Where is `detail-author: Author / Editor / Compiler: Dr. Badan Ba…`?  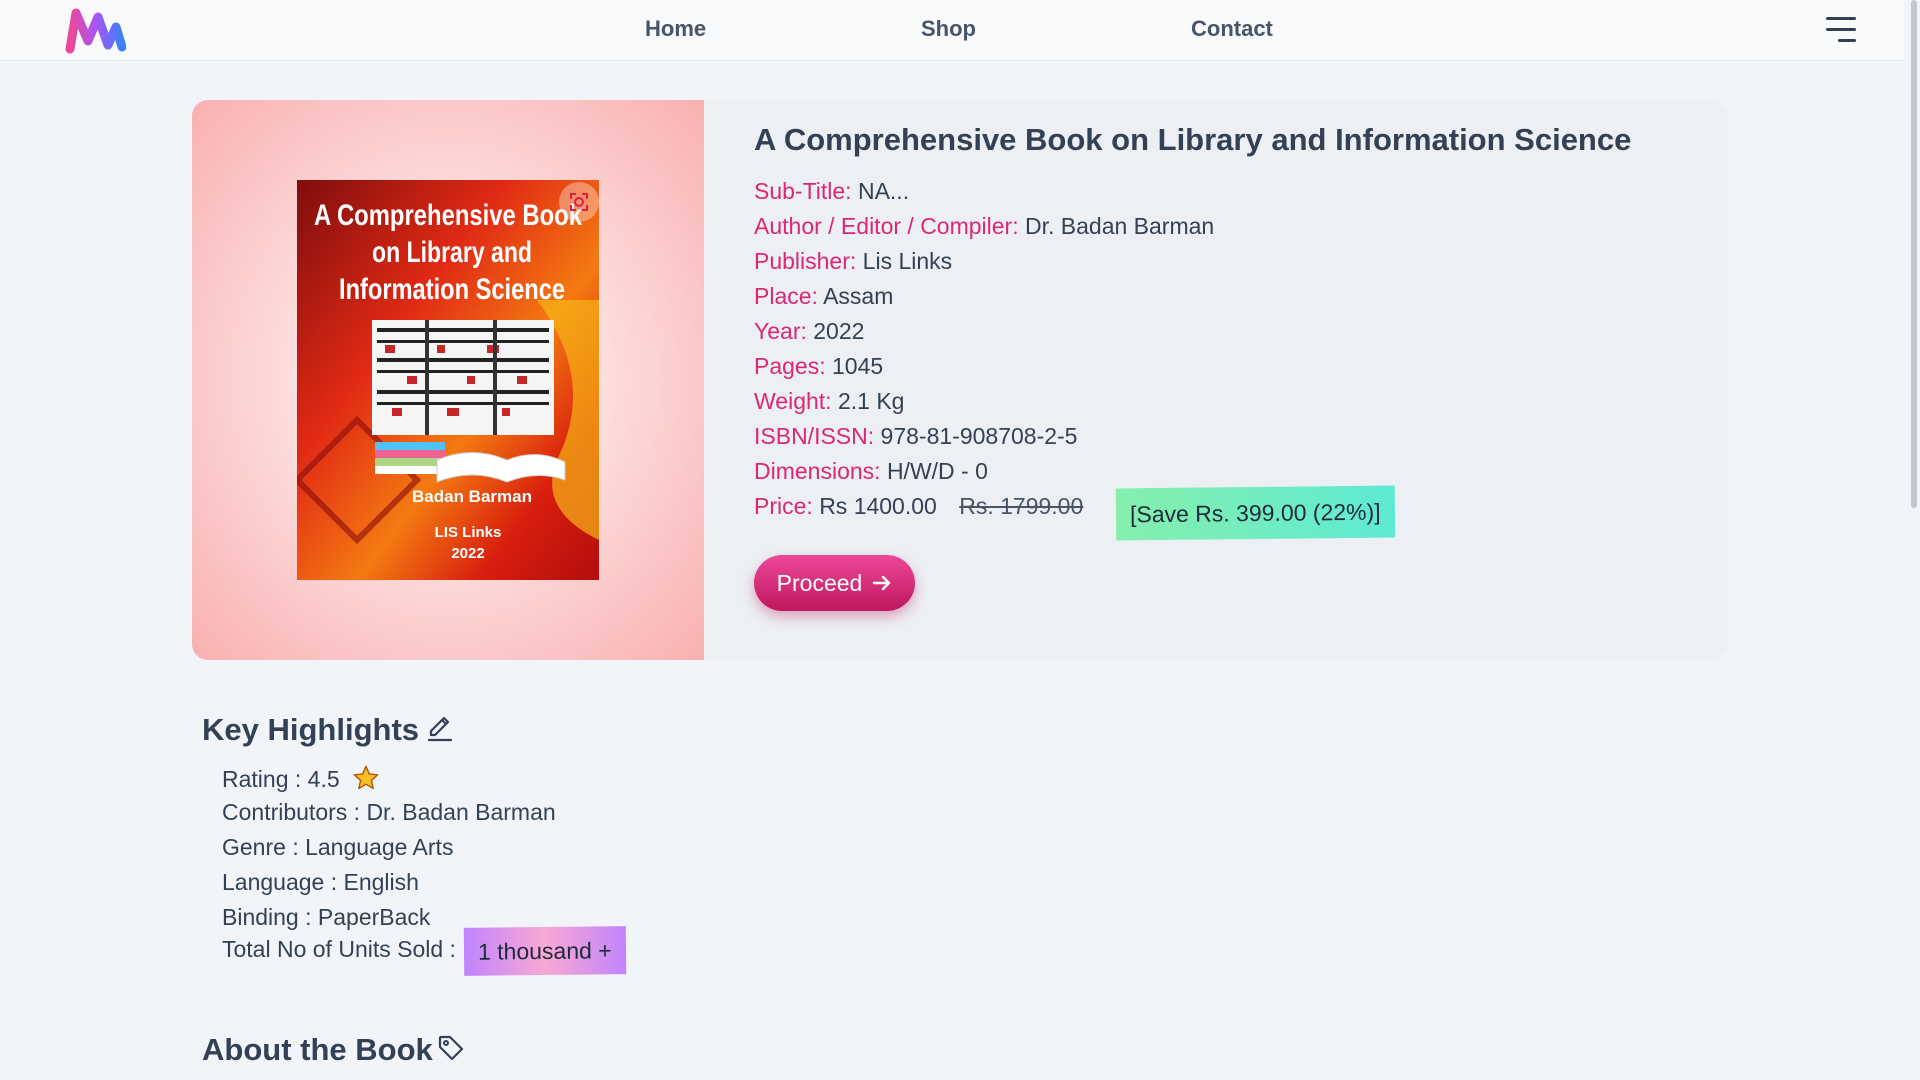
detail-author: Author / Editor / Compiler: Dr. Badan Ba… is located at coordinates (984, 226).